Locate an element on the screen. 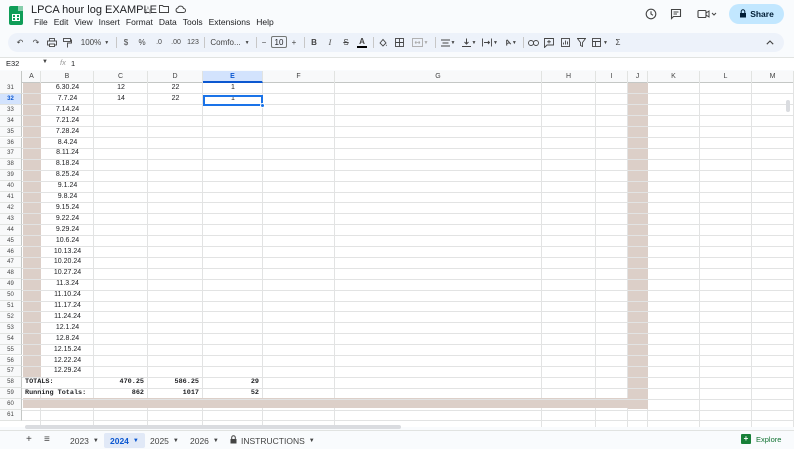 This screenshot has width=794, height=449. font-size-input: 10 is located at coordinates (279, 42).